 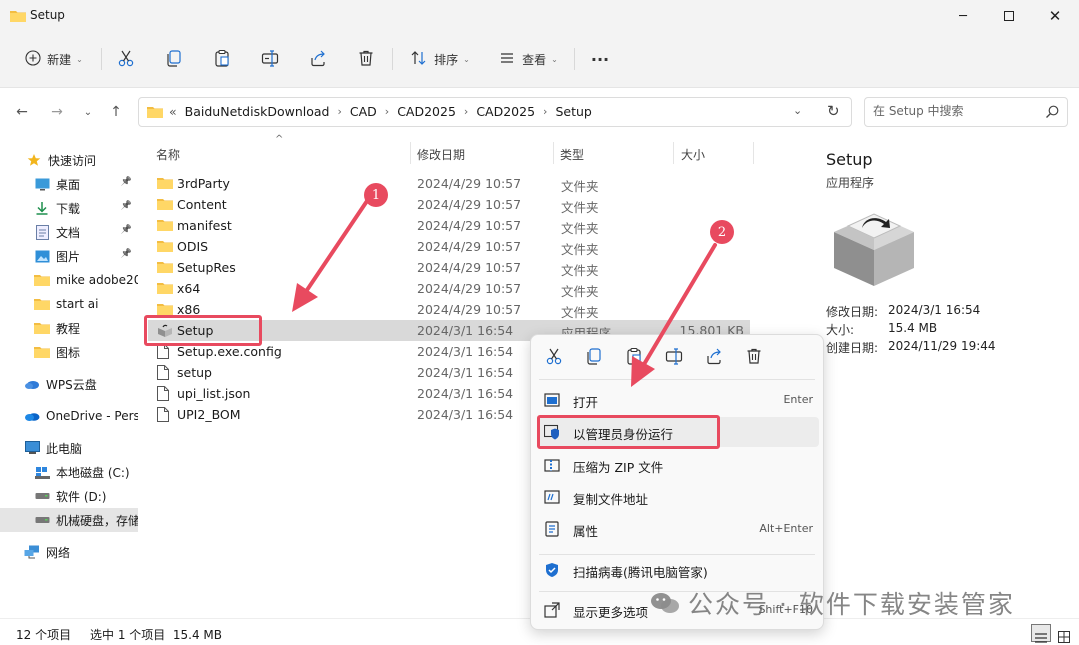 I want to click on context-menu-item: 扫描病毒(腾讯电脑管家), so click(x=678, y=570).